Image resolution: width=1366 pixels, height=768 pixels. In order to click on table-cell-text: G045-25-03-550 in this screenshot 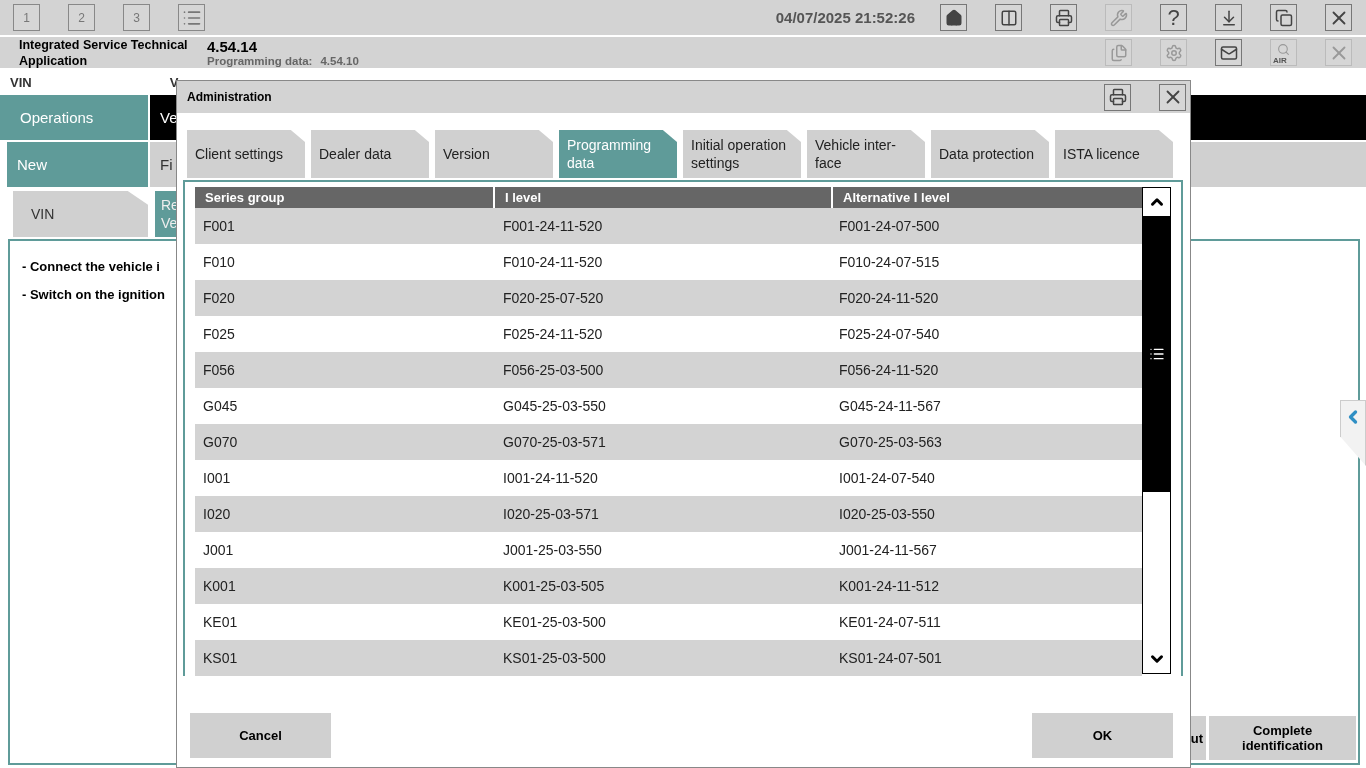, I will do `click(554, 406)`.